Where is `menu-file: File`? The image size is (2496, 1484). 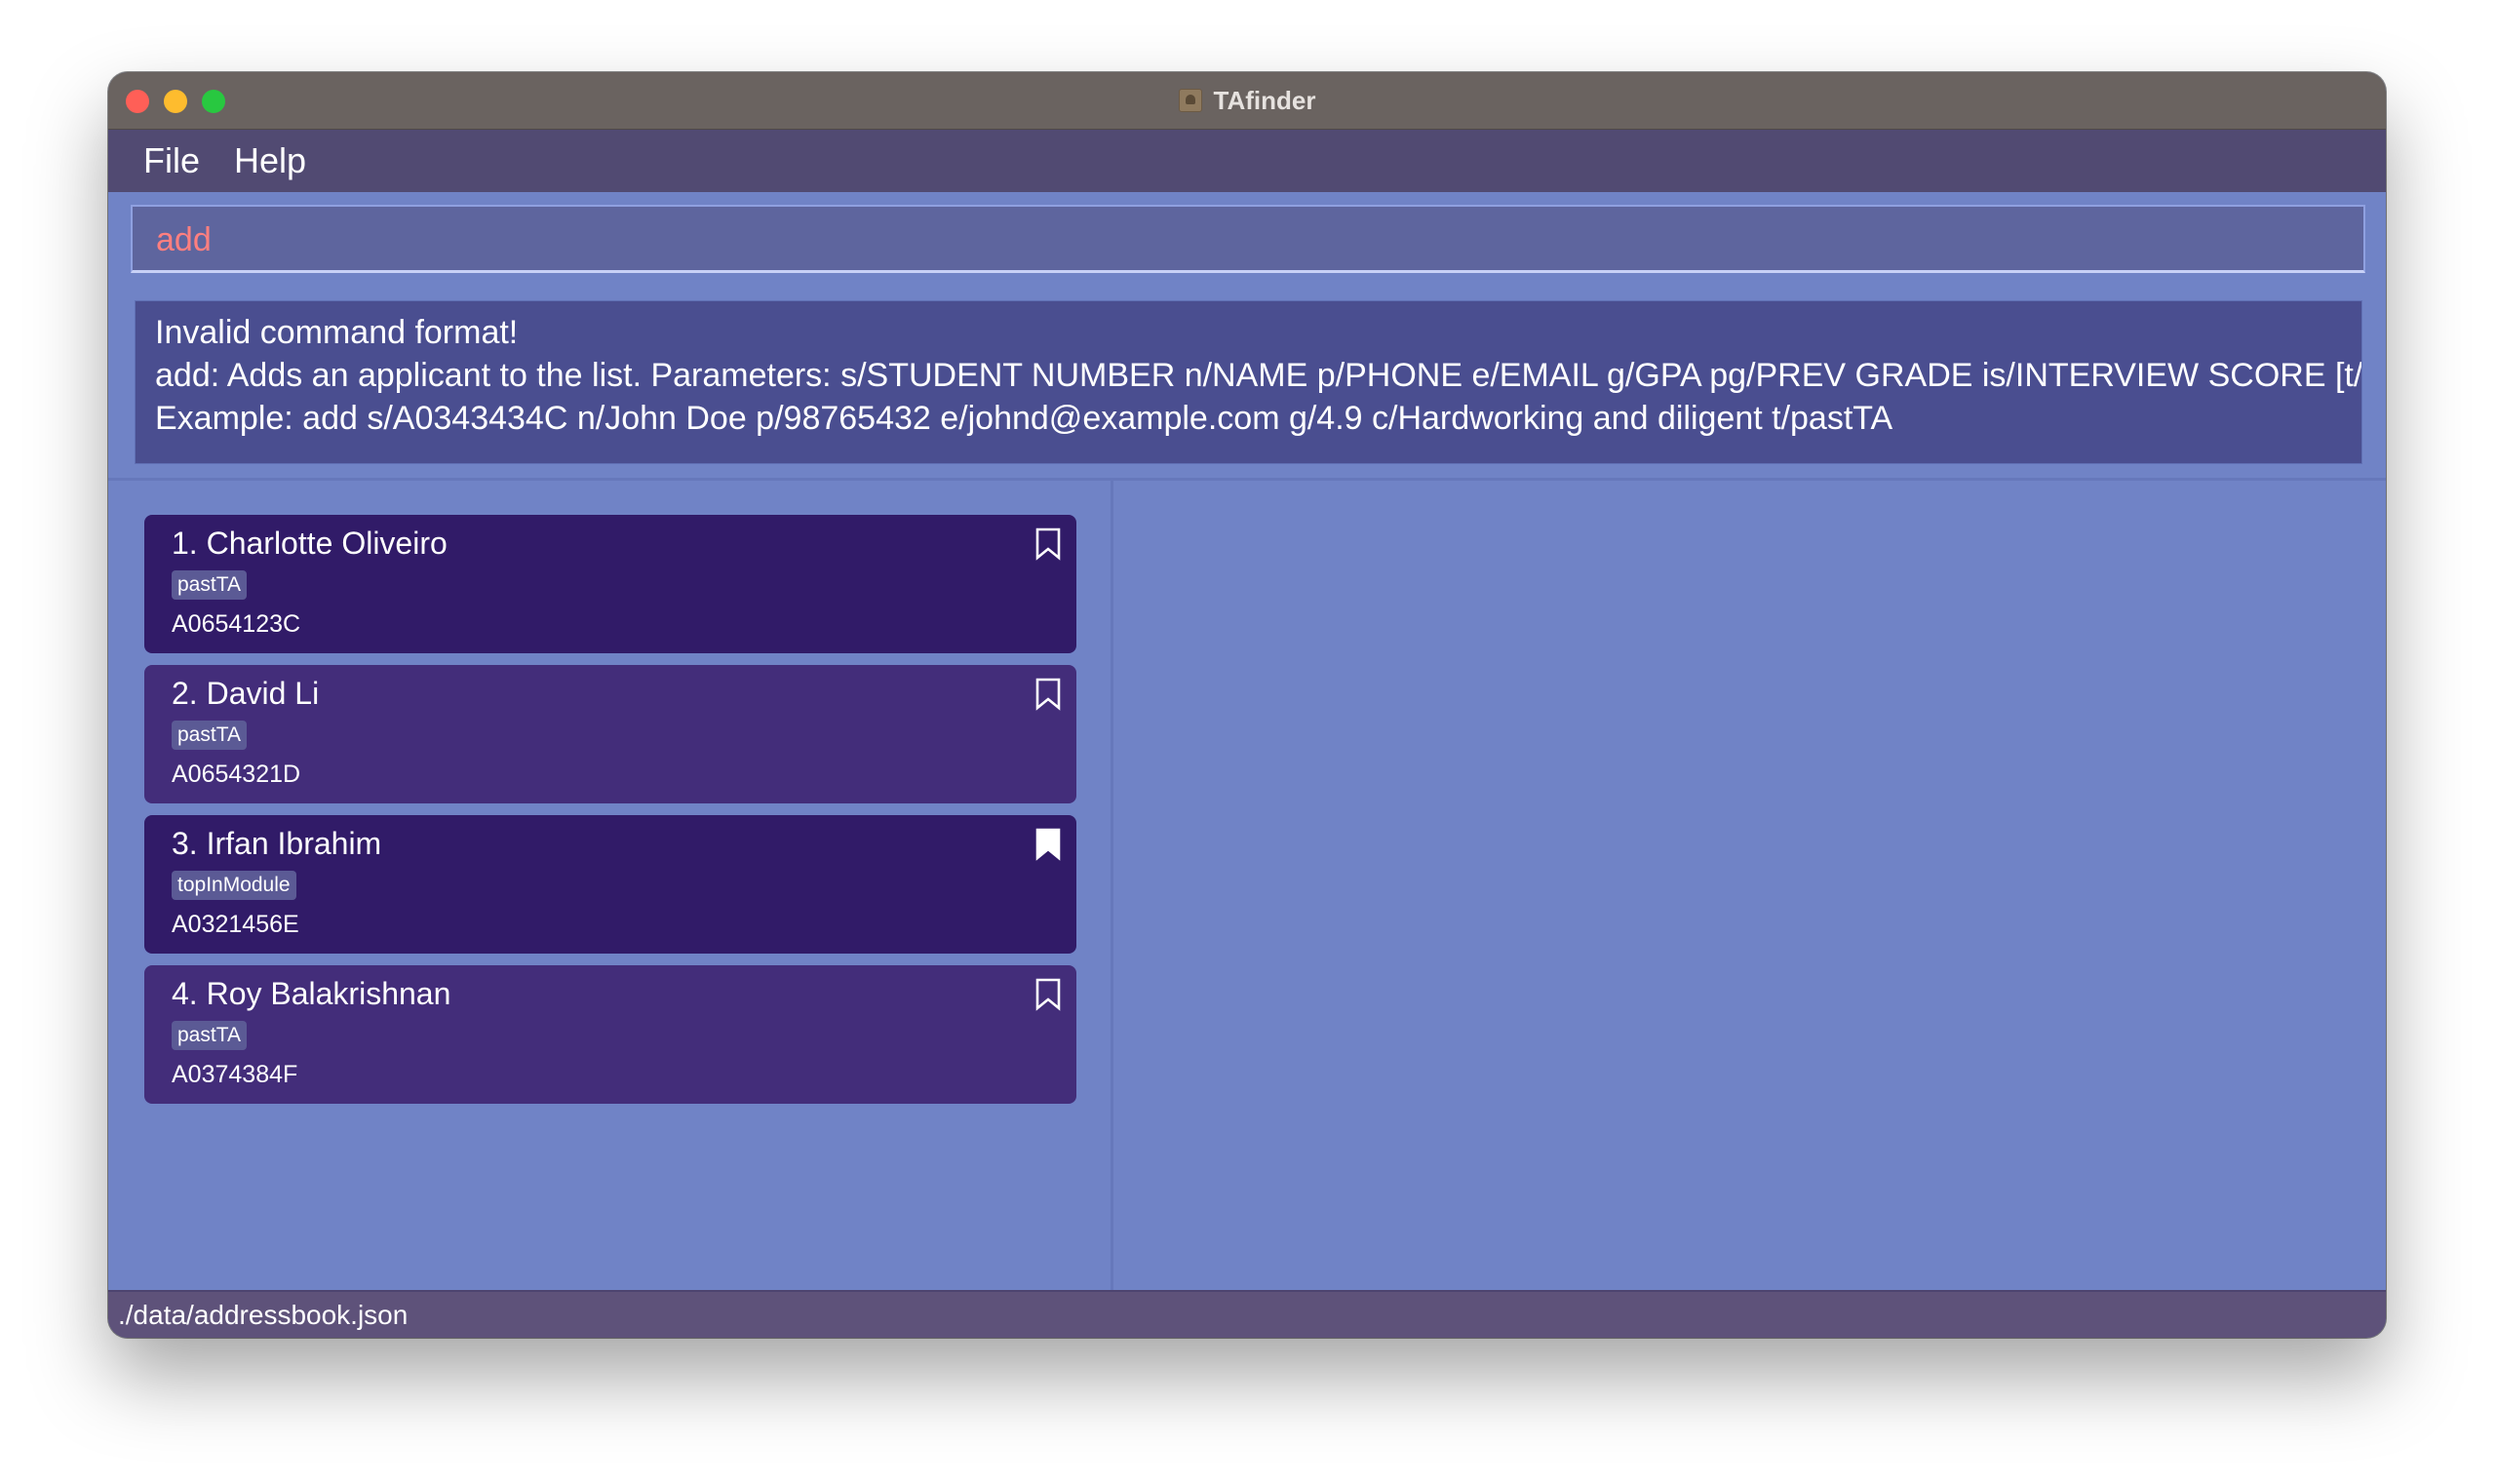
menu-file: File is located at coordinates (171, 160).